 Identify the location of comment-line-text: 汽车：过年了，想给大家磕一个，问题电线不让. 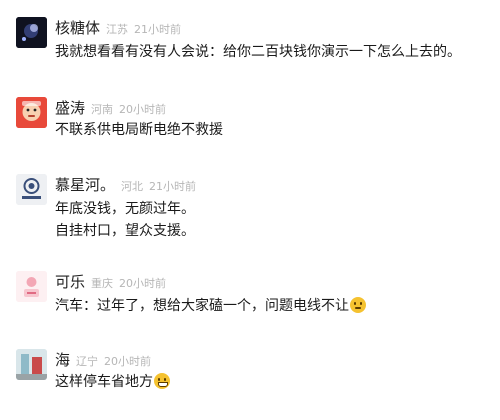
(202, 306).